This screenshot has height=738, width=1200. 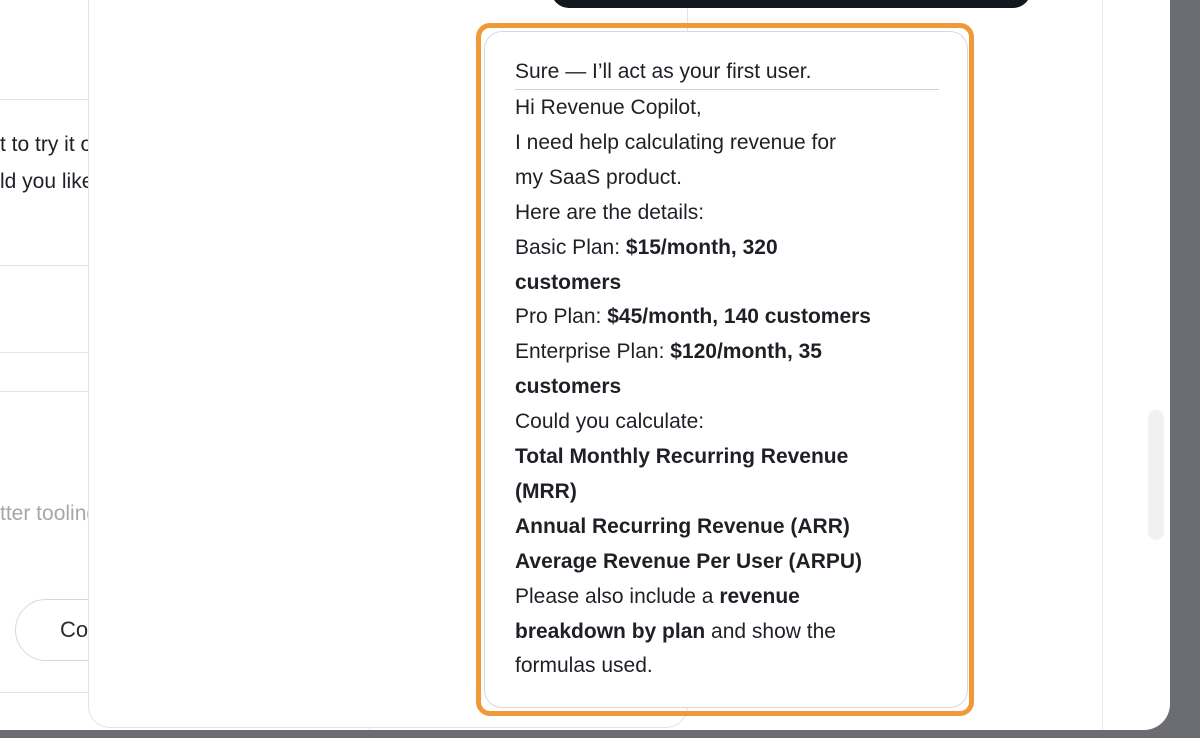 I want to click on message-text: Please also include a, so click(x=617, y=596).